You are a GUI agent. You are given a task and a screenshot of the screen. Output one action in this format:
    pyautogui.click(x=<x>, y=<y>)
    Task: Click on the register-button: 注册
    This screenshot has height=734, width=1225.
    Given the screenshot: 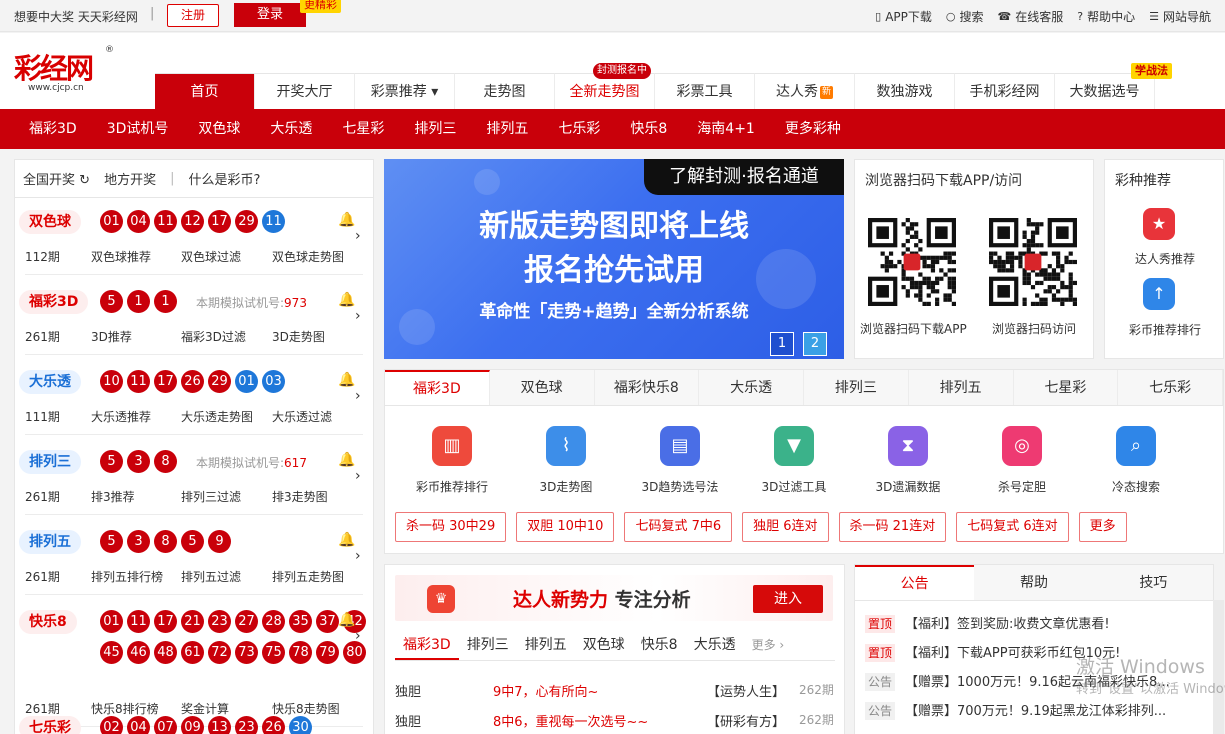 What is the action you would take?
    pyautogui.click(x=193, y=15)
    